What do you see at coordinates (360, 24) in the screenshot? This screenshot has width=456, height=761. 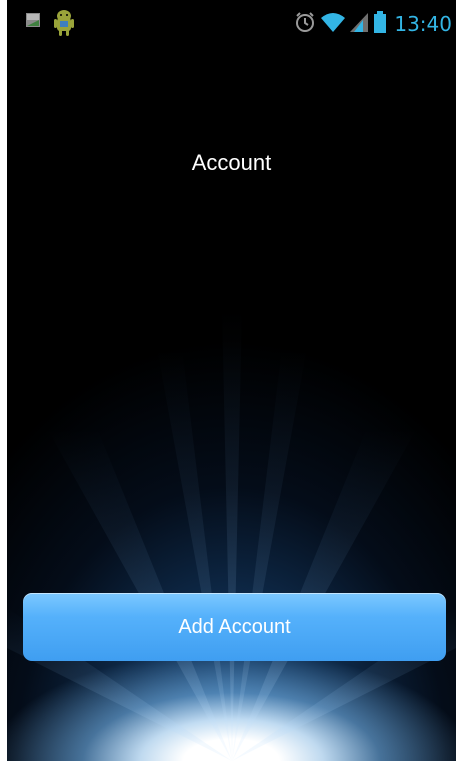 I see `cell-signal-icon` at bounding box center [360, 24].